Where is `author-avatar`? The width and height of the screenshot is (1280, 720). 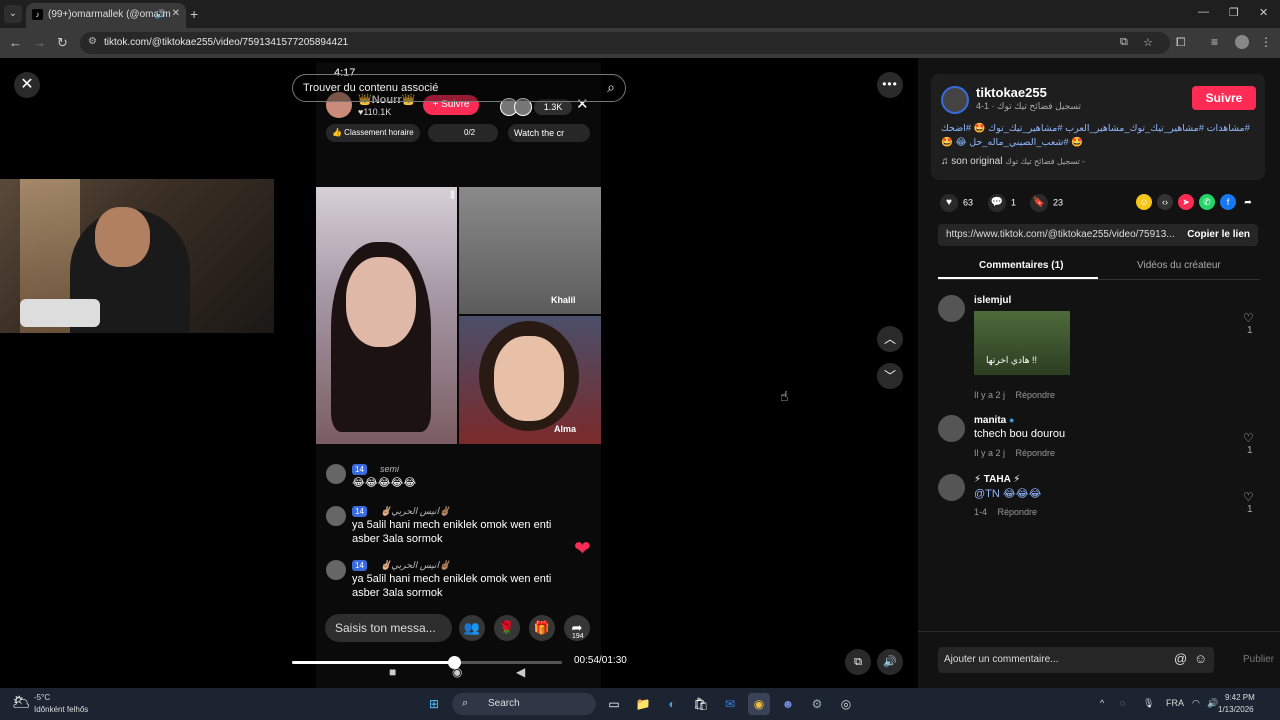 author-avatar is located at coordinates (955, 100).